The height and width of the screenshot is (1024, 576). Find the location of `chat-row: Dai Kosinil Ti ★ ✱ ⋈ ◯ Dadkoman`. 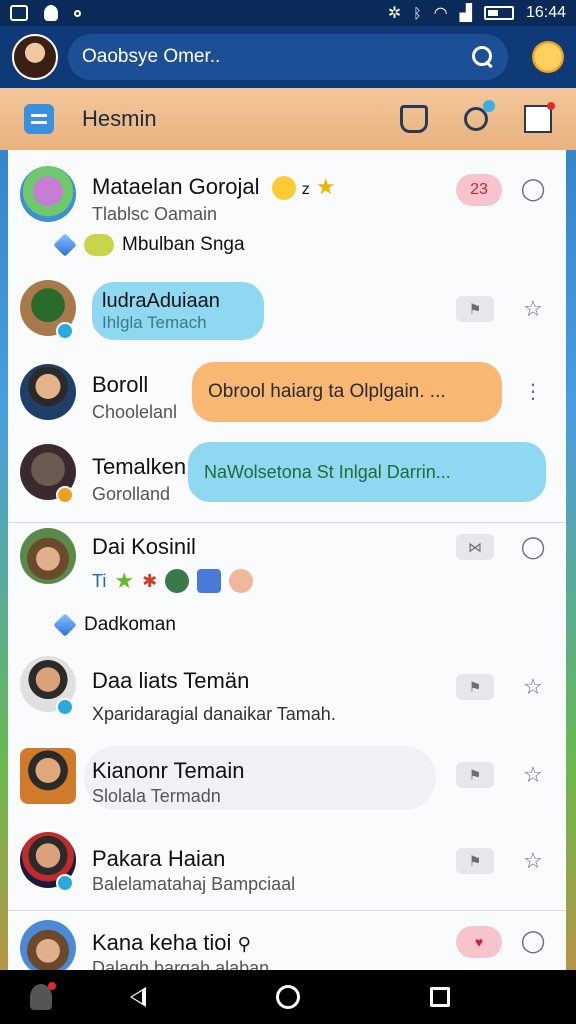

chat-row: Dai Kosinil Ti ★ ✱ ⋈ ◯ Dadkoman is located at coordinates (287, 589).